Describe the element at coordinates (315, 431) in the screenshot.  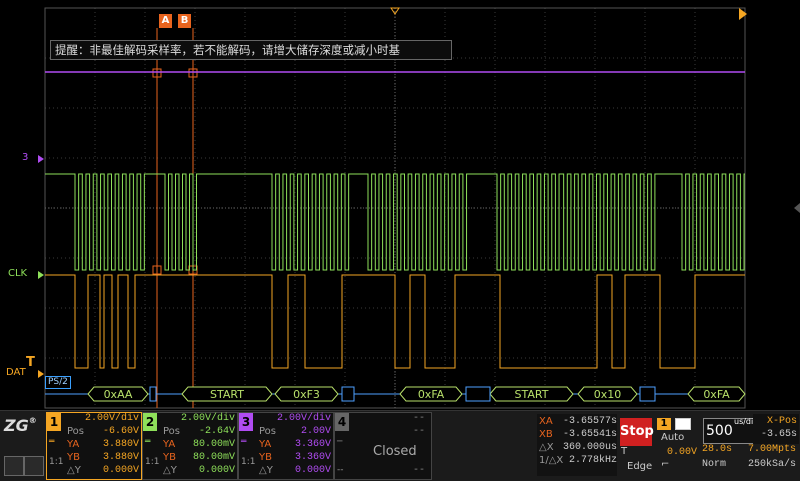
I see `ch3-pos: 2.00V` at that location.